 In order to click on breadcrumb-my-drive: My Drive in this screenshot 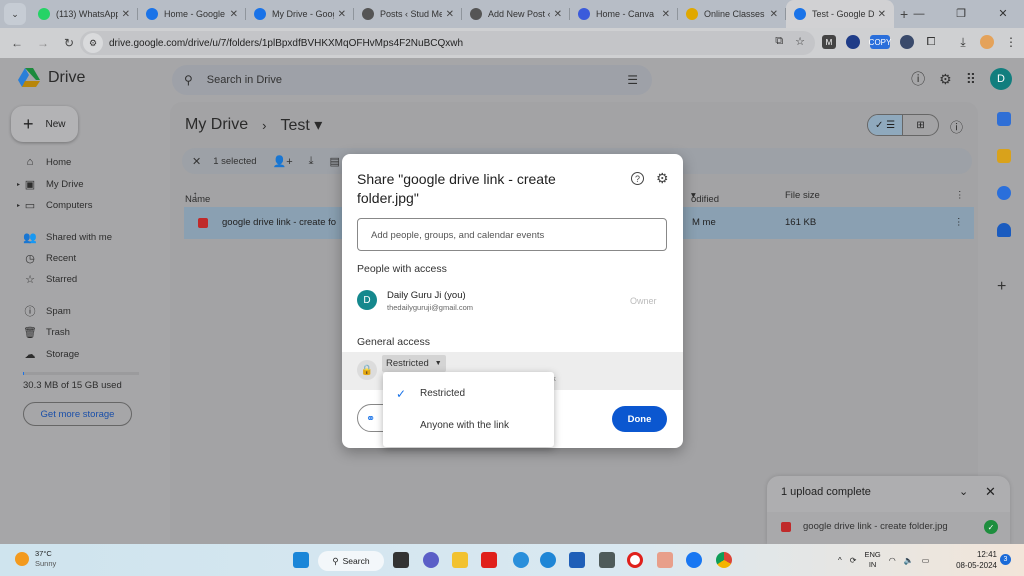, I will do `click(216, 125)`.